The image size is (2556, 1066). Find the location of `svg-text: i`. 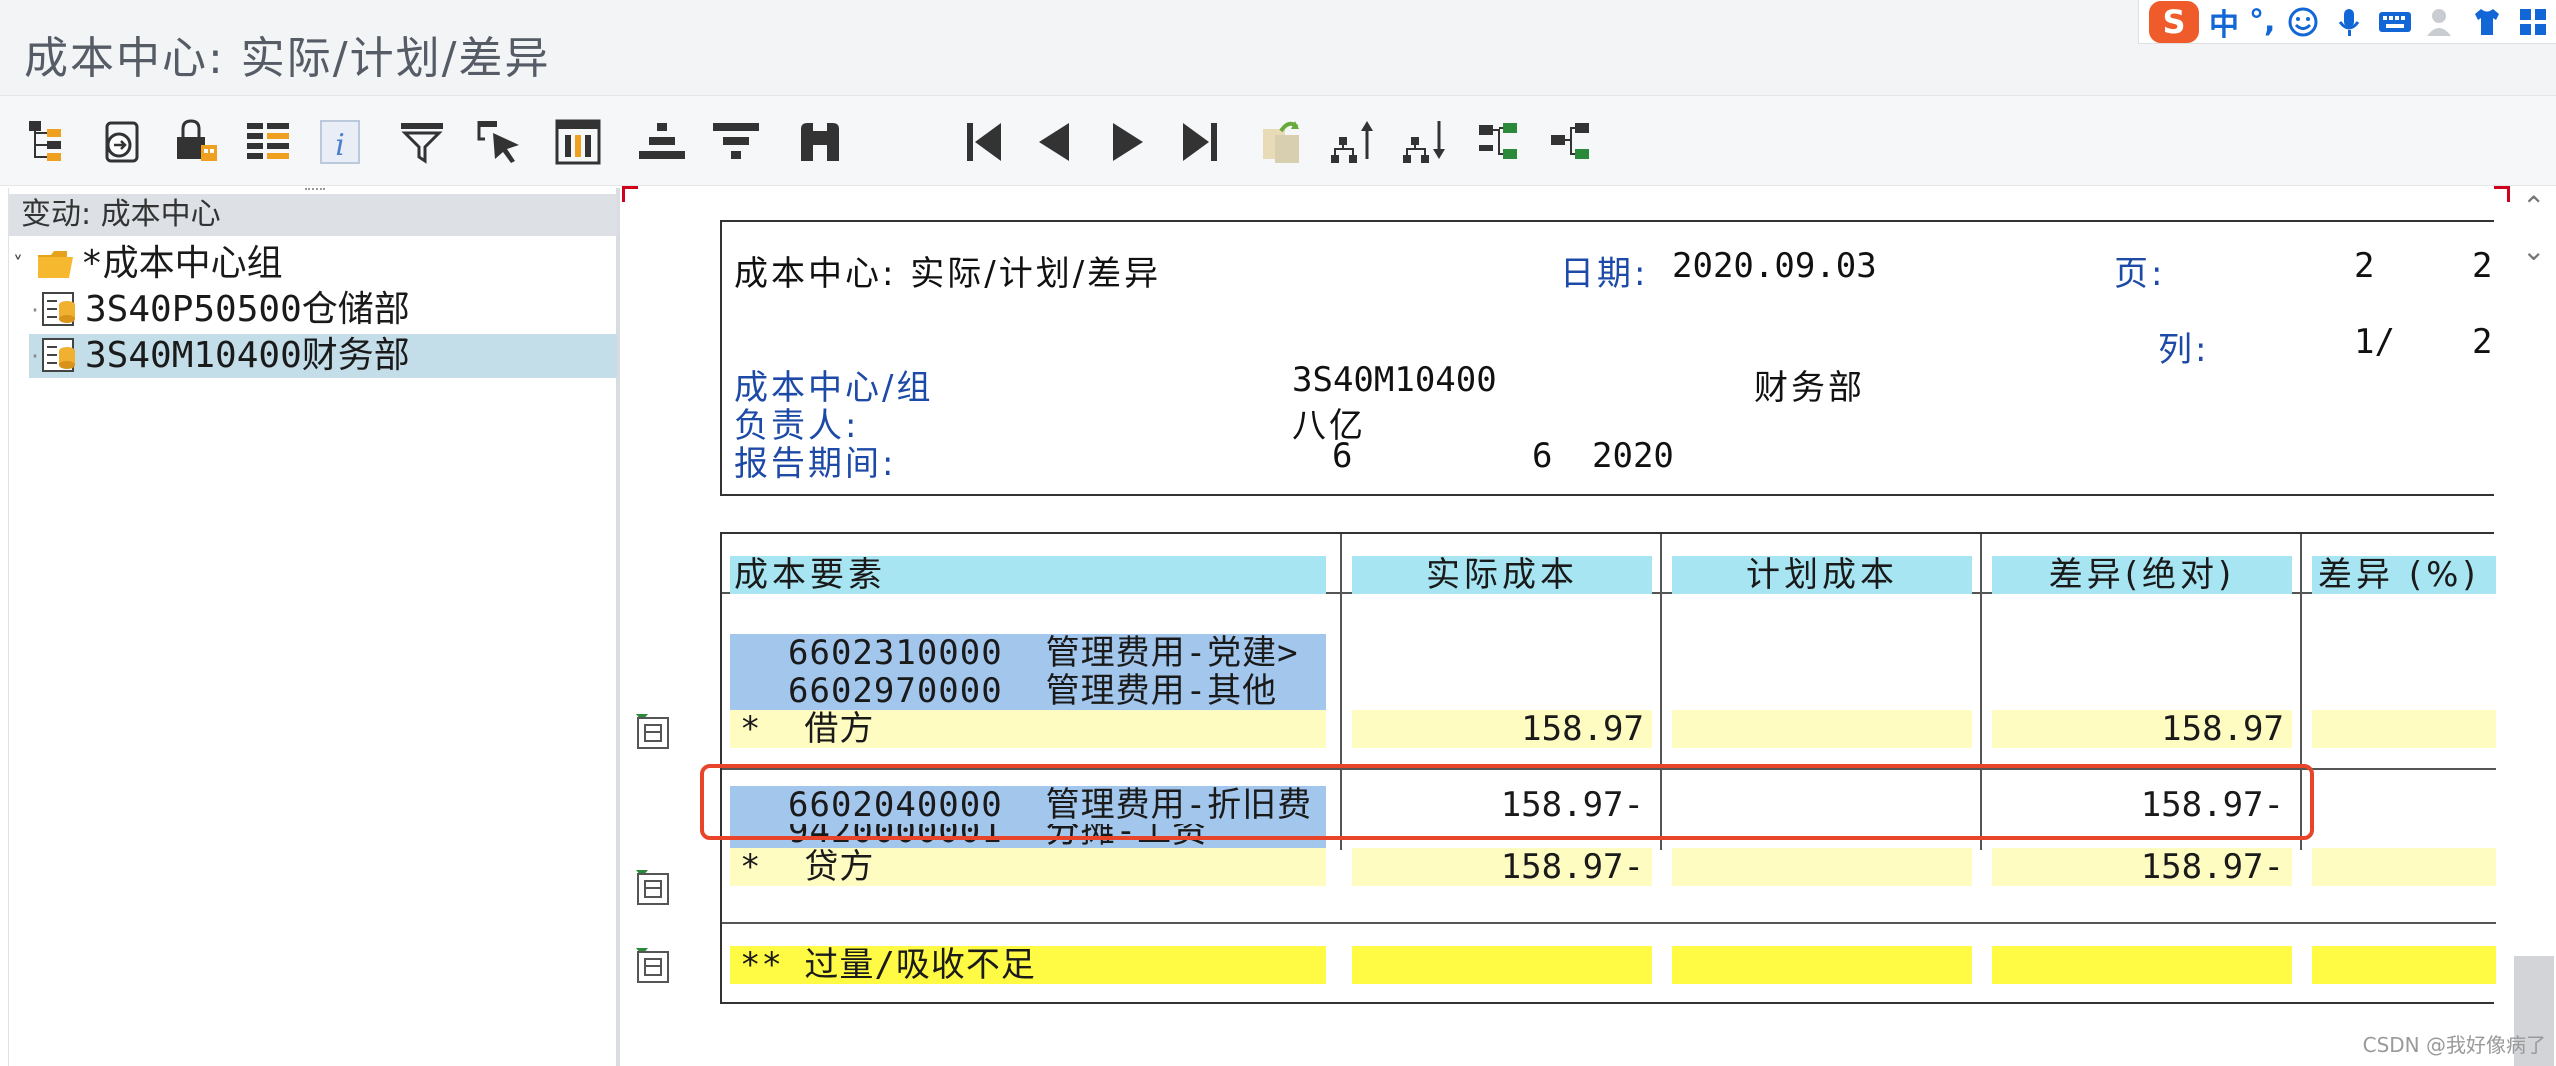

svg-text: i is located at coordinates (340, 145).